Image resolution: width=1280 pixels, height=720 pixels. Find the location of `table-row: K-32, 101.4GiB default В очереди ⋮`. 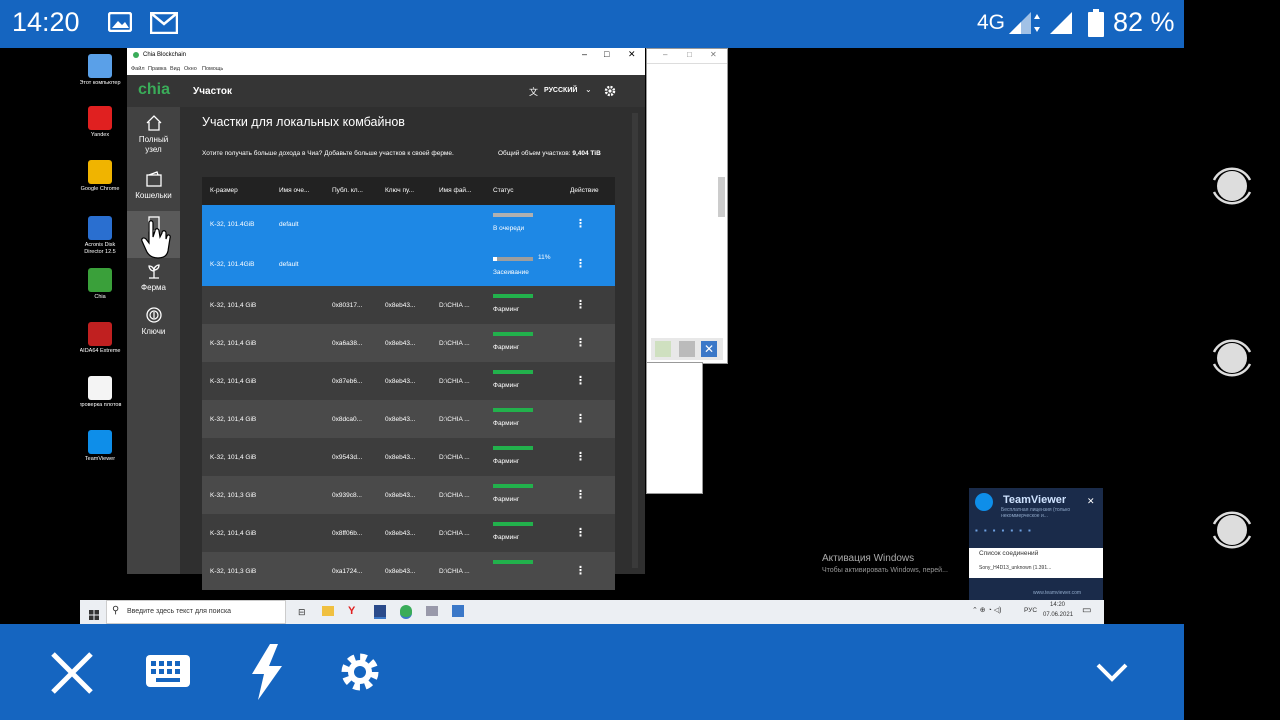

table-row: K-32, 101.4GiB default В очереди ⋮ is located at coordinates (408, 224).